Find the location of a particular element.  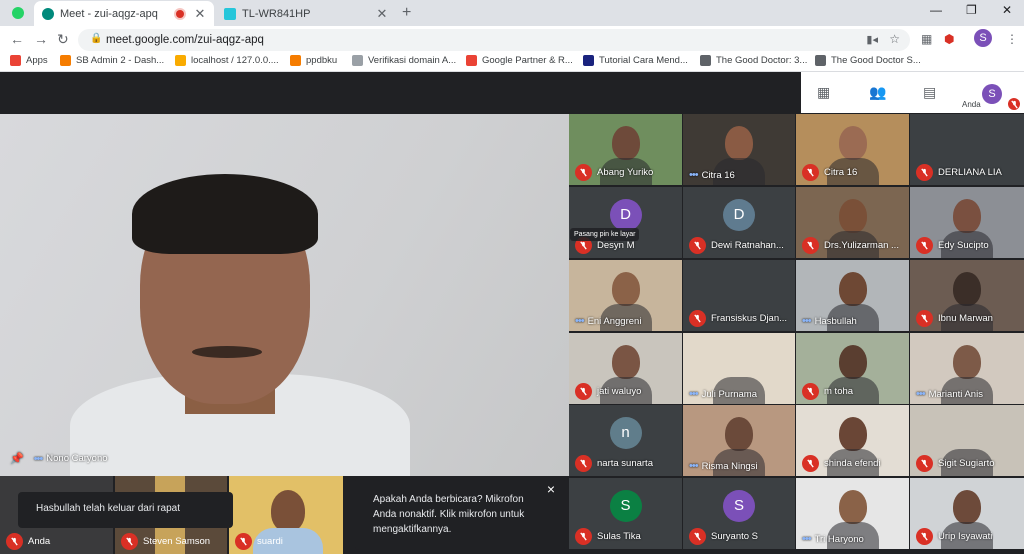

tile-name: Citra 16 is located at coordinates (841, 172).